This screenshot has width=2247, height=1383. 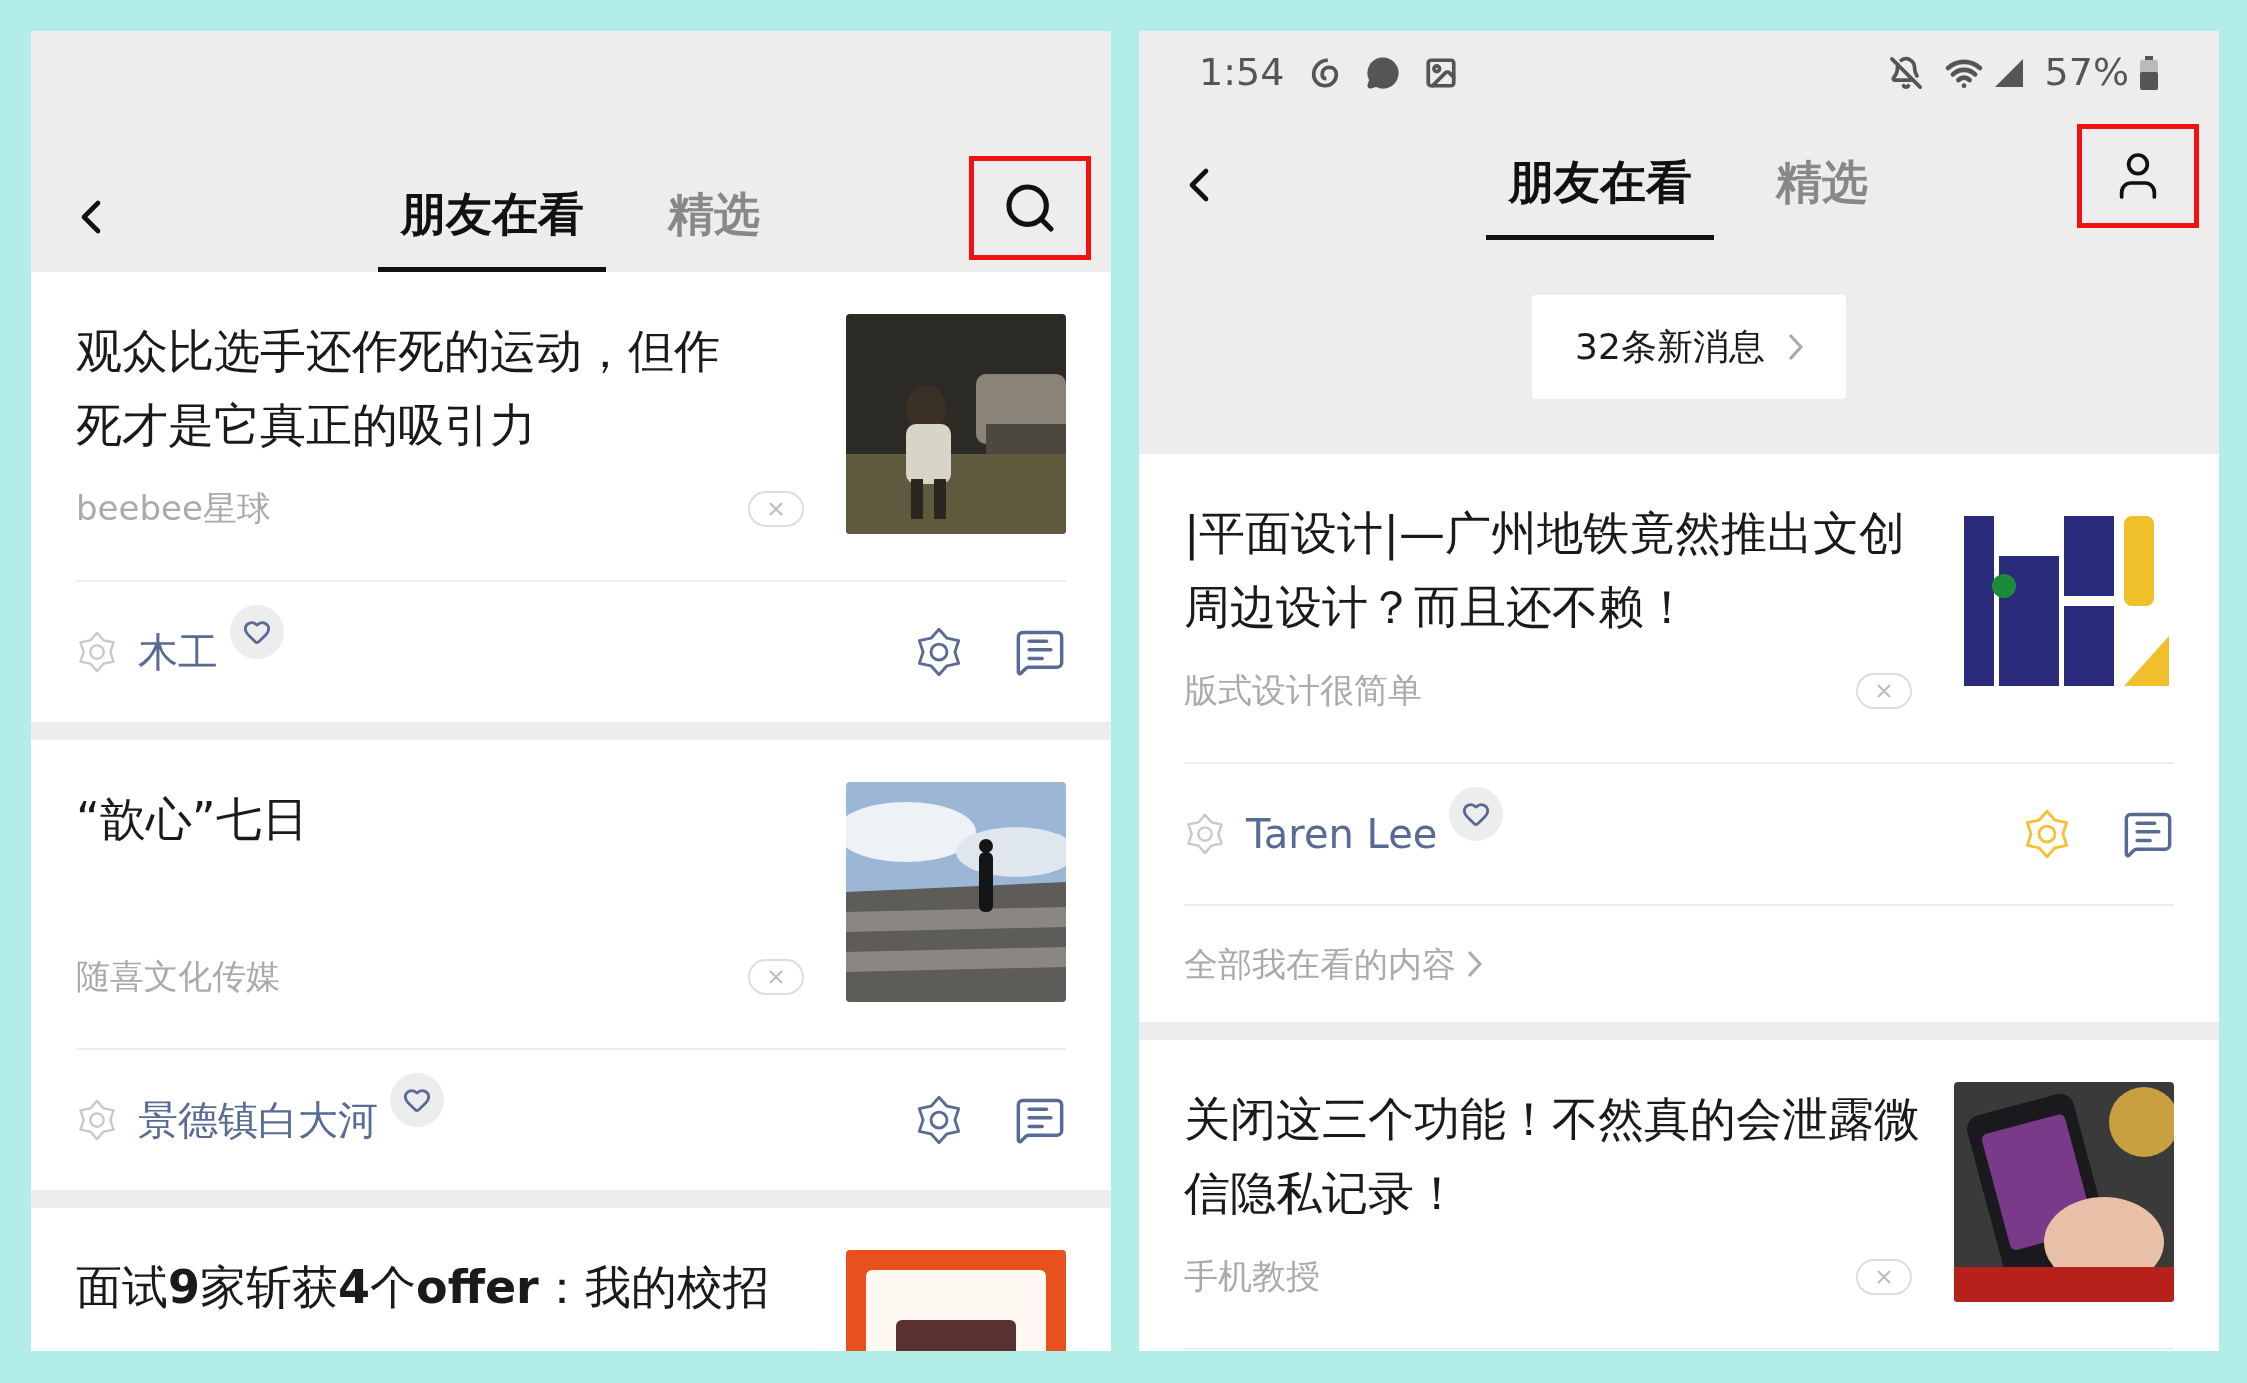 I want to click on source-name: 版式设计很简单, so click(x=1303, y=690).